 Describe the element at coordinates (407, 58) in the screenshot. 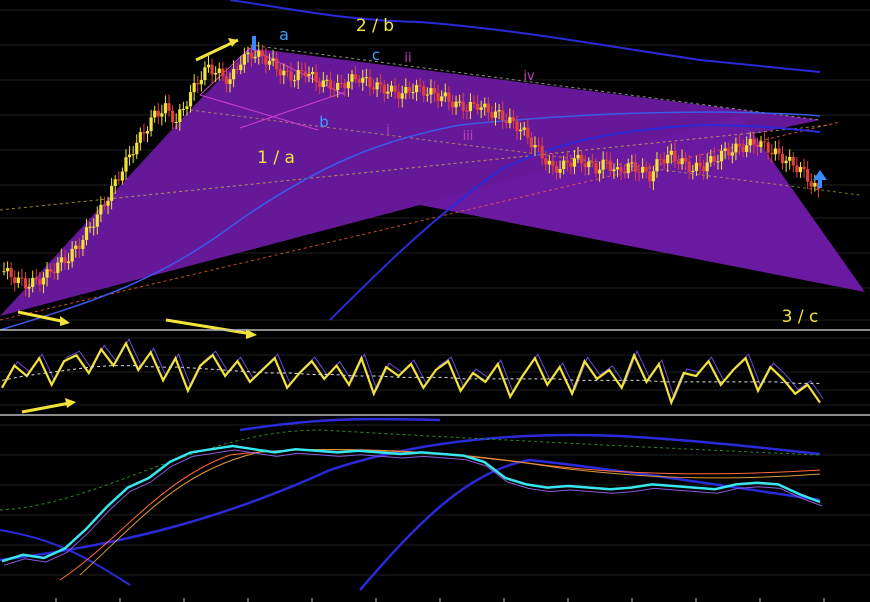

I see `wave-label-3: ii` at that location.